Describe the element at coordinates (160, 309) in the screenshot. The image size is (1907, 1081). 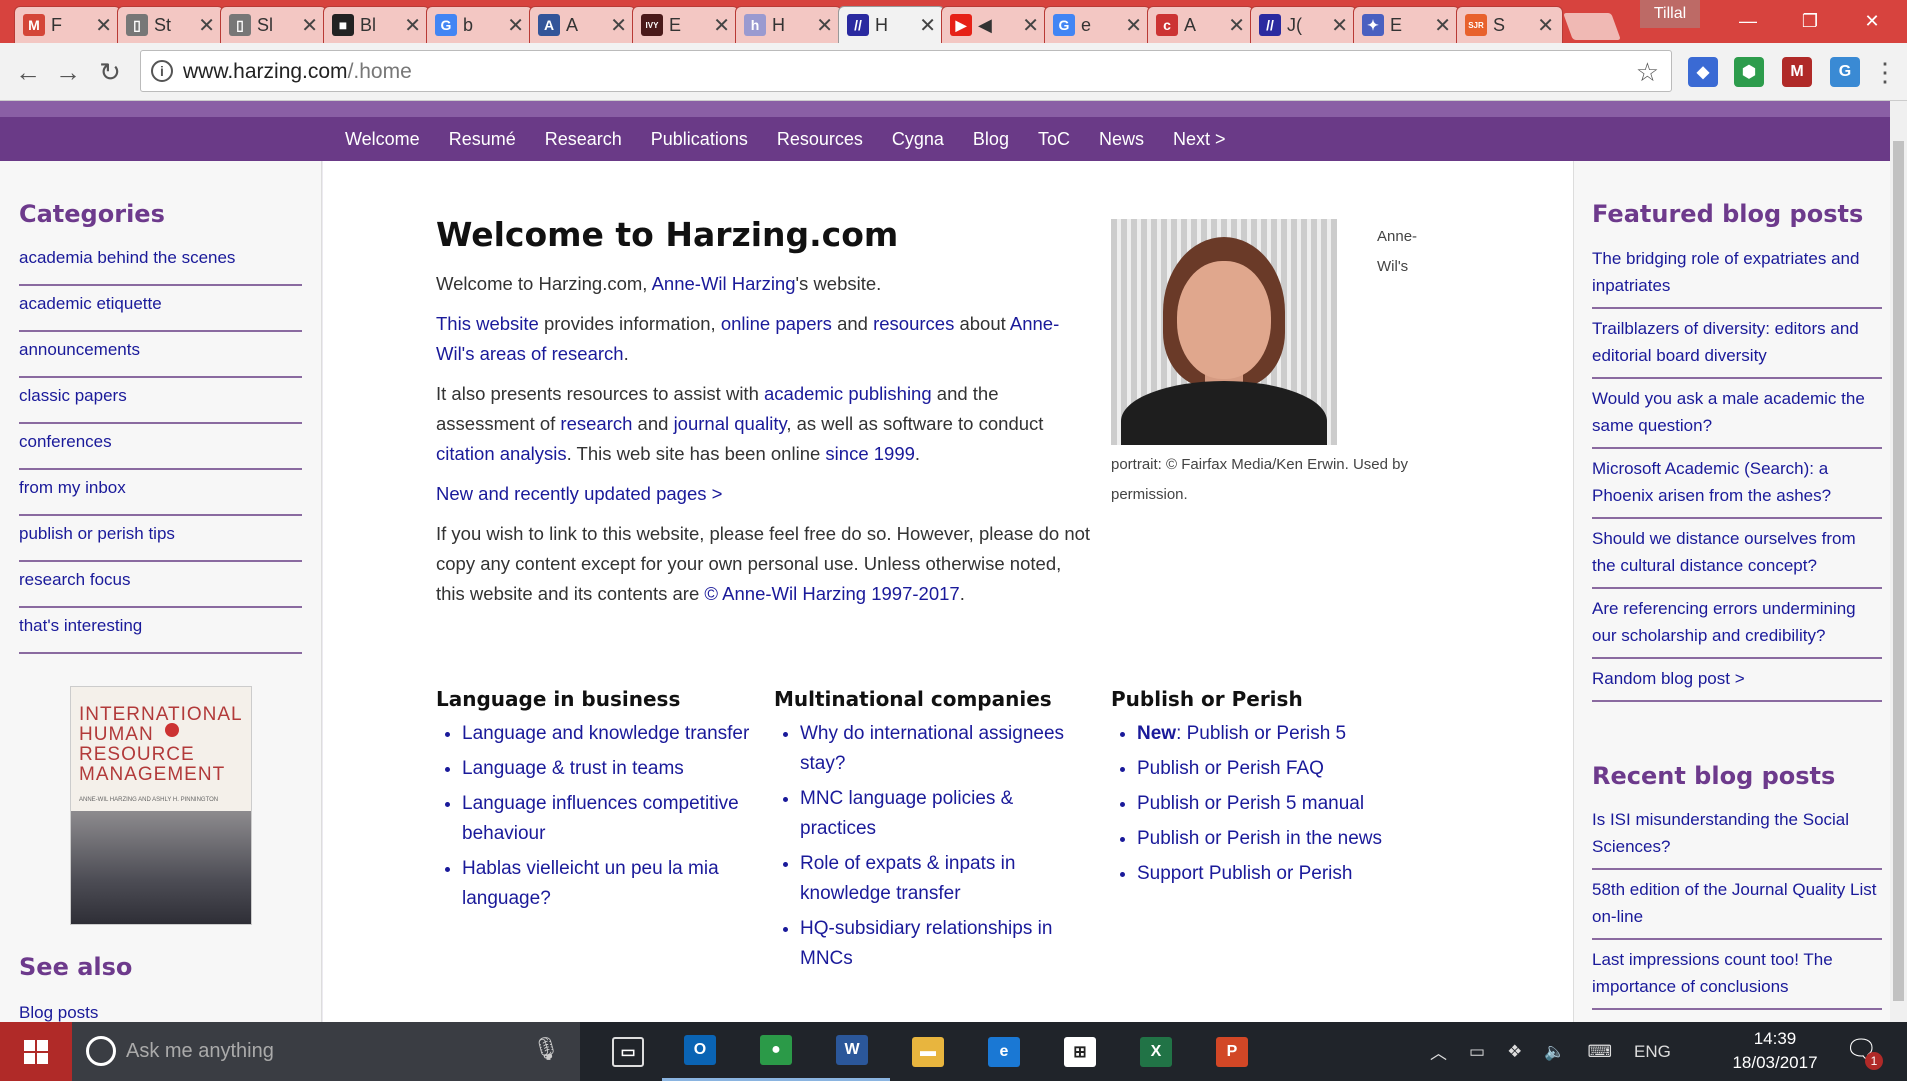
I see `category-link: academic etiquette` at that location.